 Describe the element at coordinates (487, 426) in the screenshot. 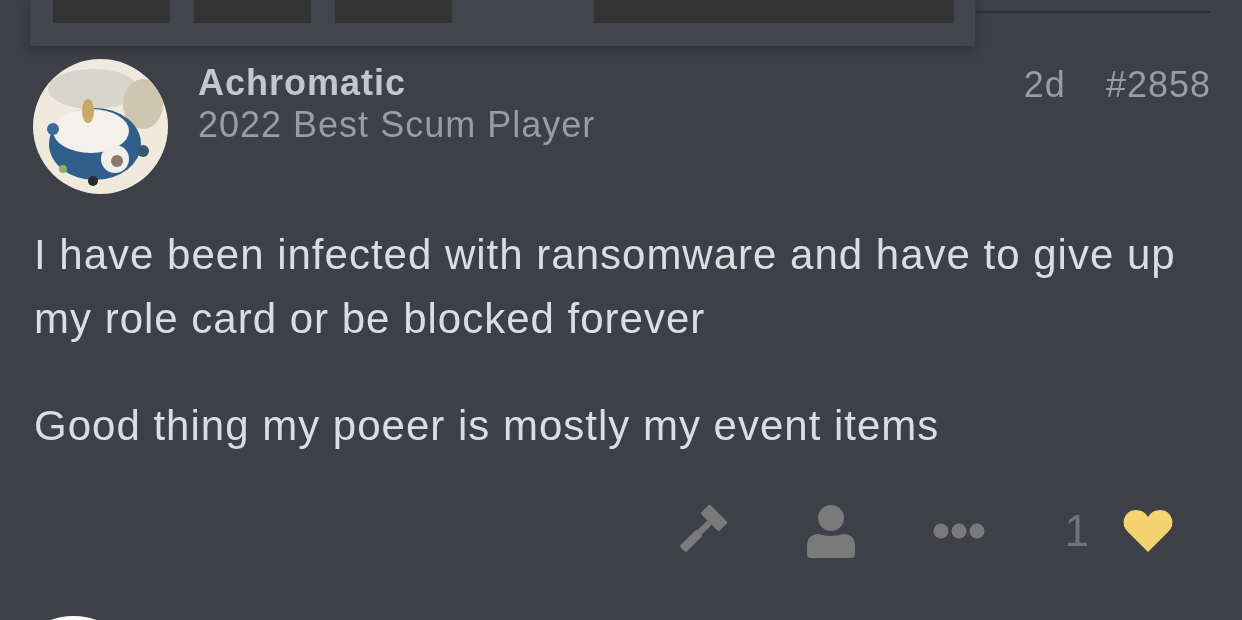

I see `post-paragraph: Good thing my poeer is mostly my event items` at that location.